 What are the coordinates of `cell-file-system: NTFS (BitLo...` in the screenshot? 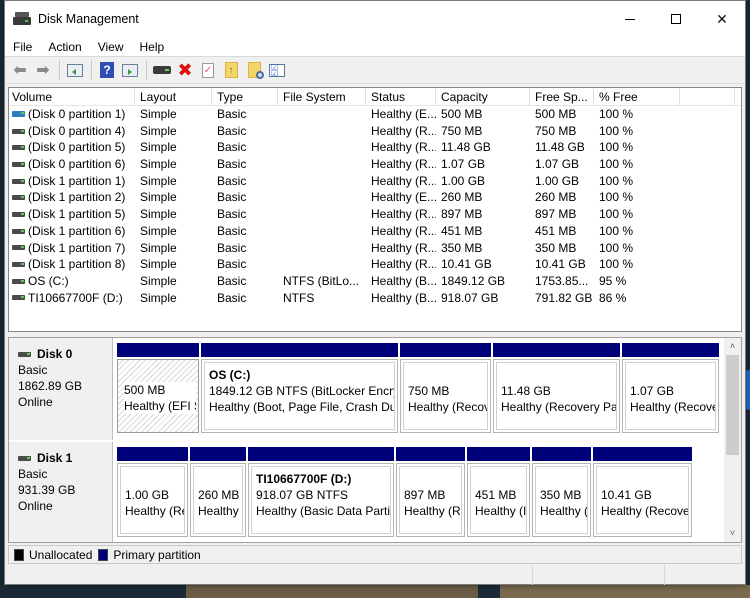 It's located at (321, 280).